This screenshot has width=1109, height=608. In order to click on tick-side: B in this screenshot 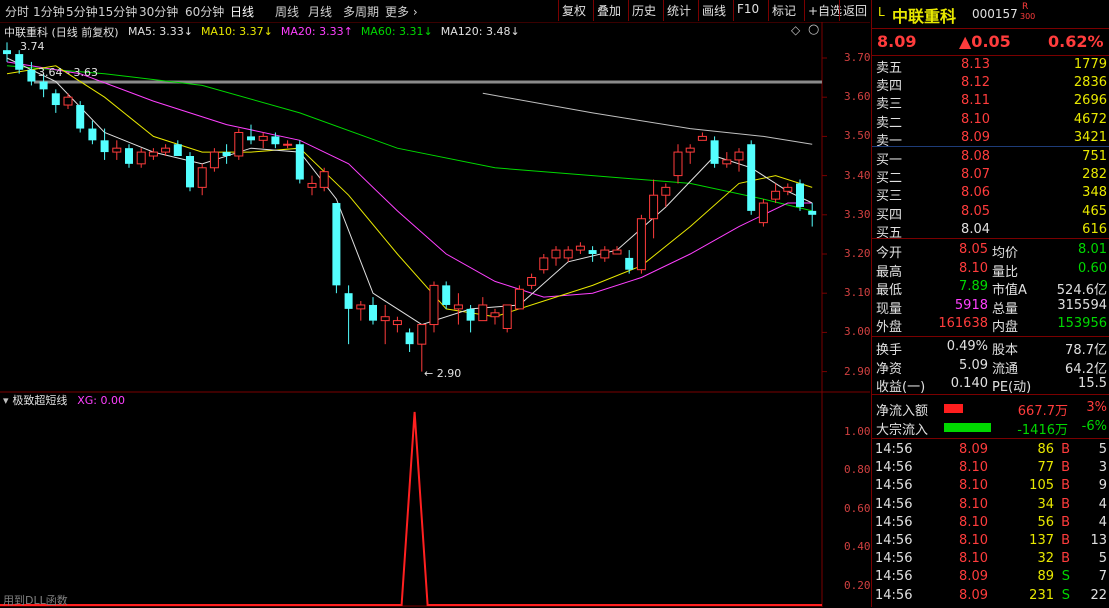, I will do `click(1065, 540)`.